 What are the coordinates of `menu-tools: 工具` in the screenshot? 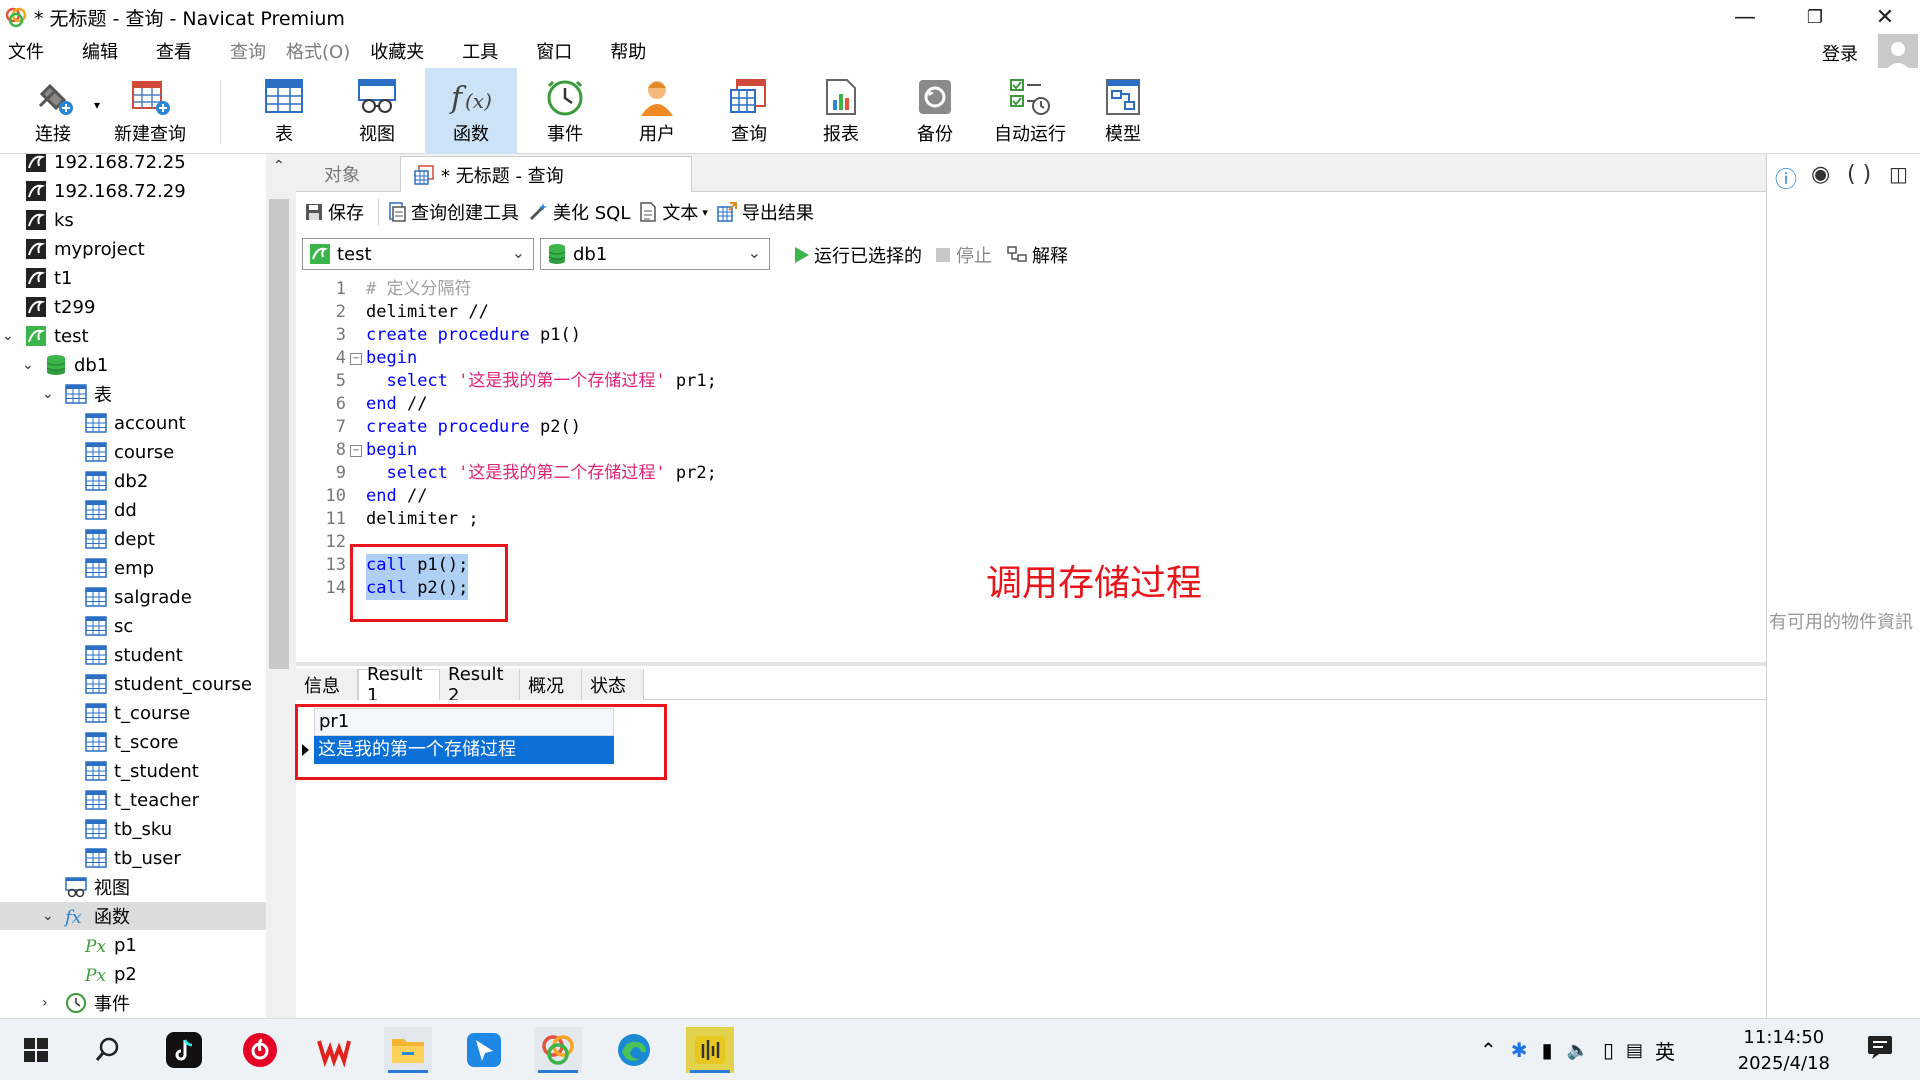 It's located at (480, 51).